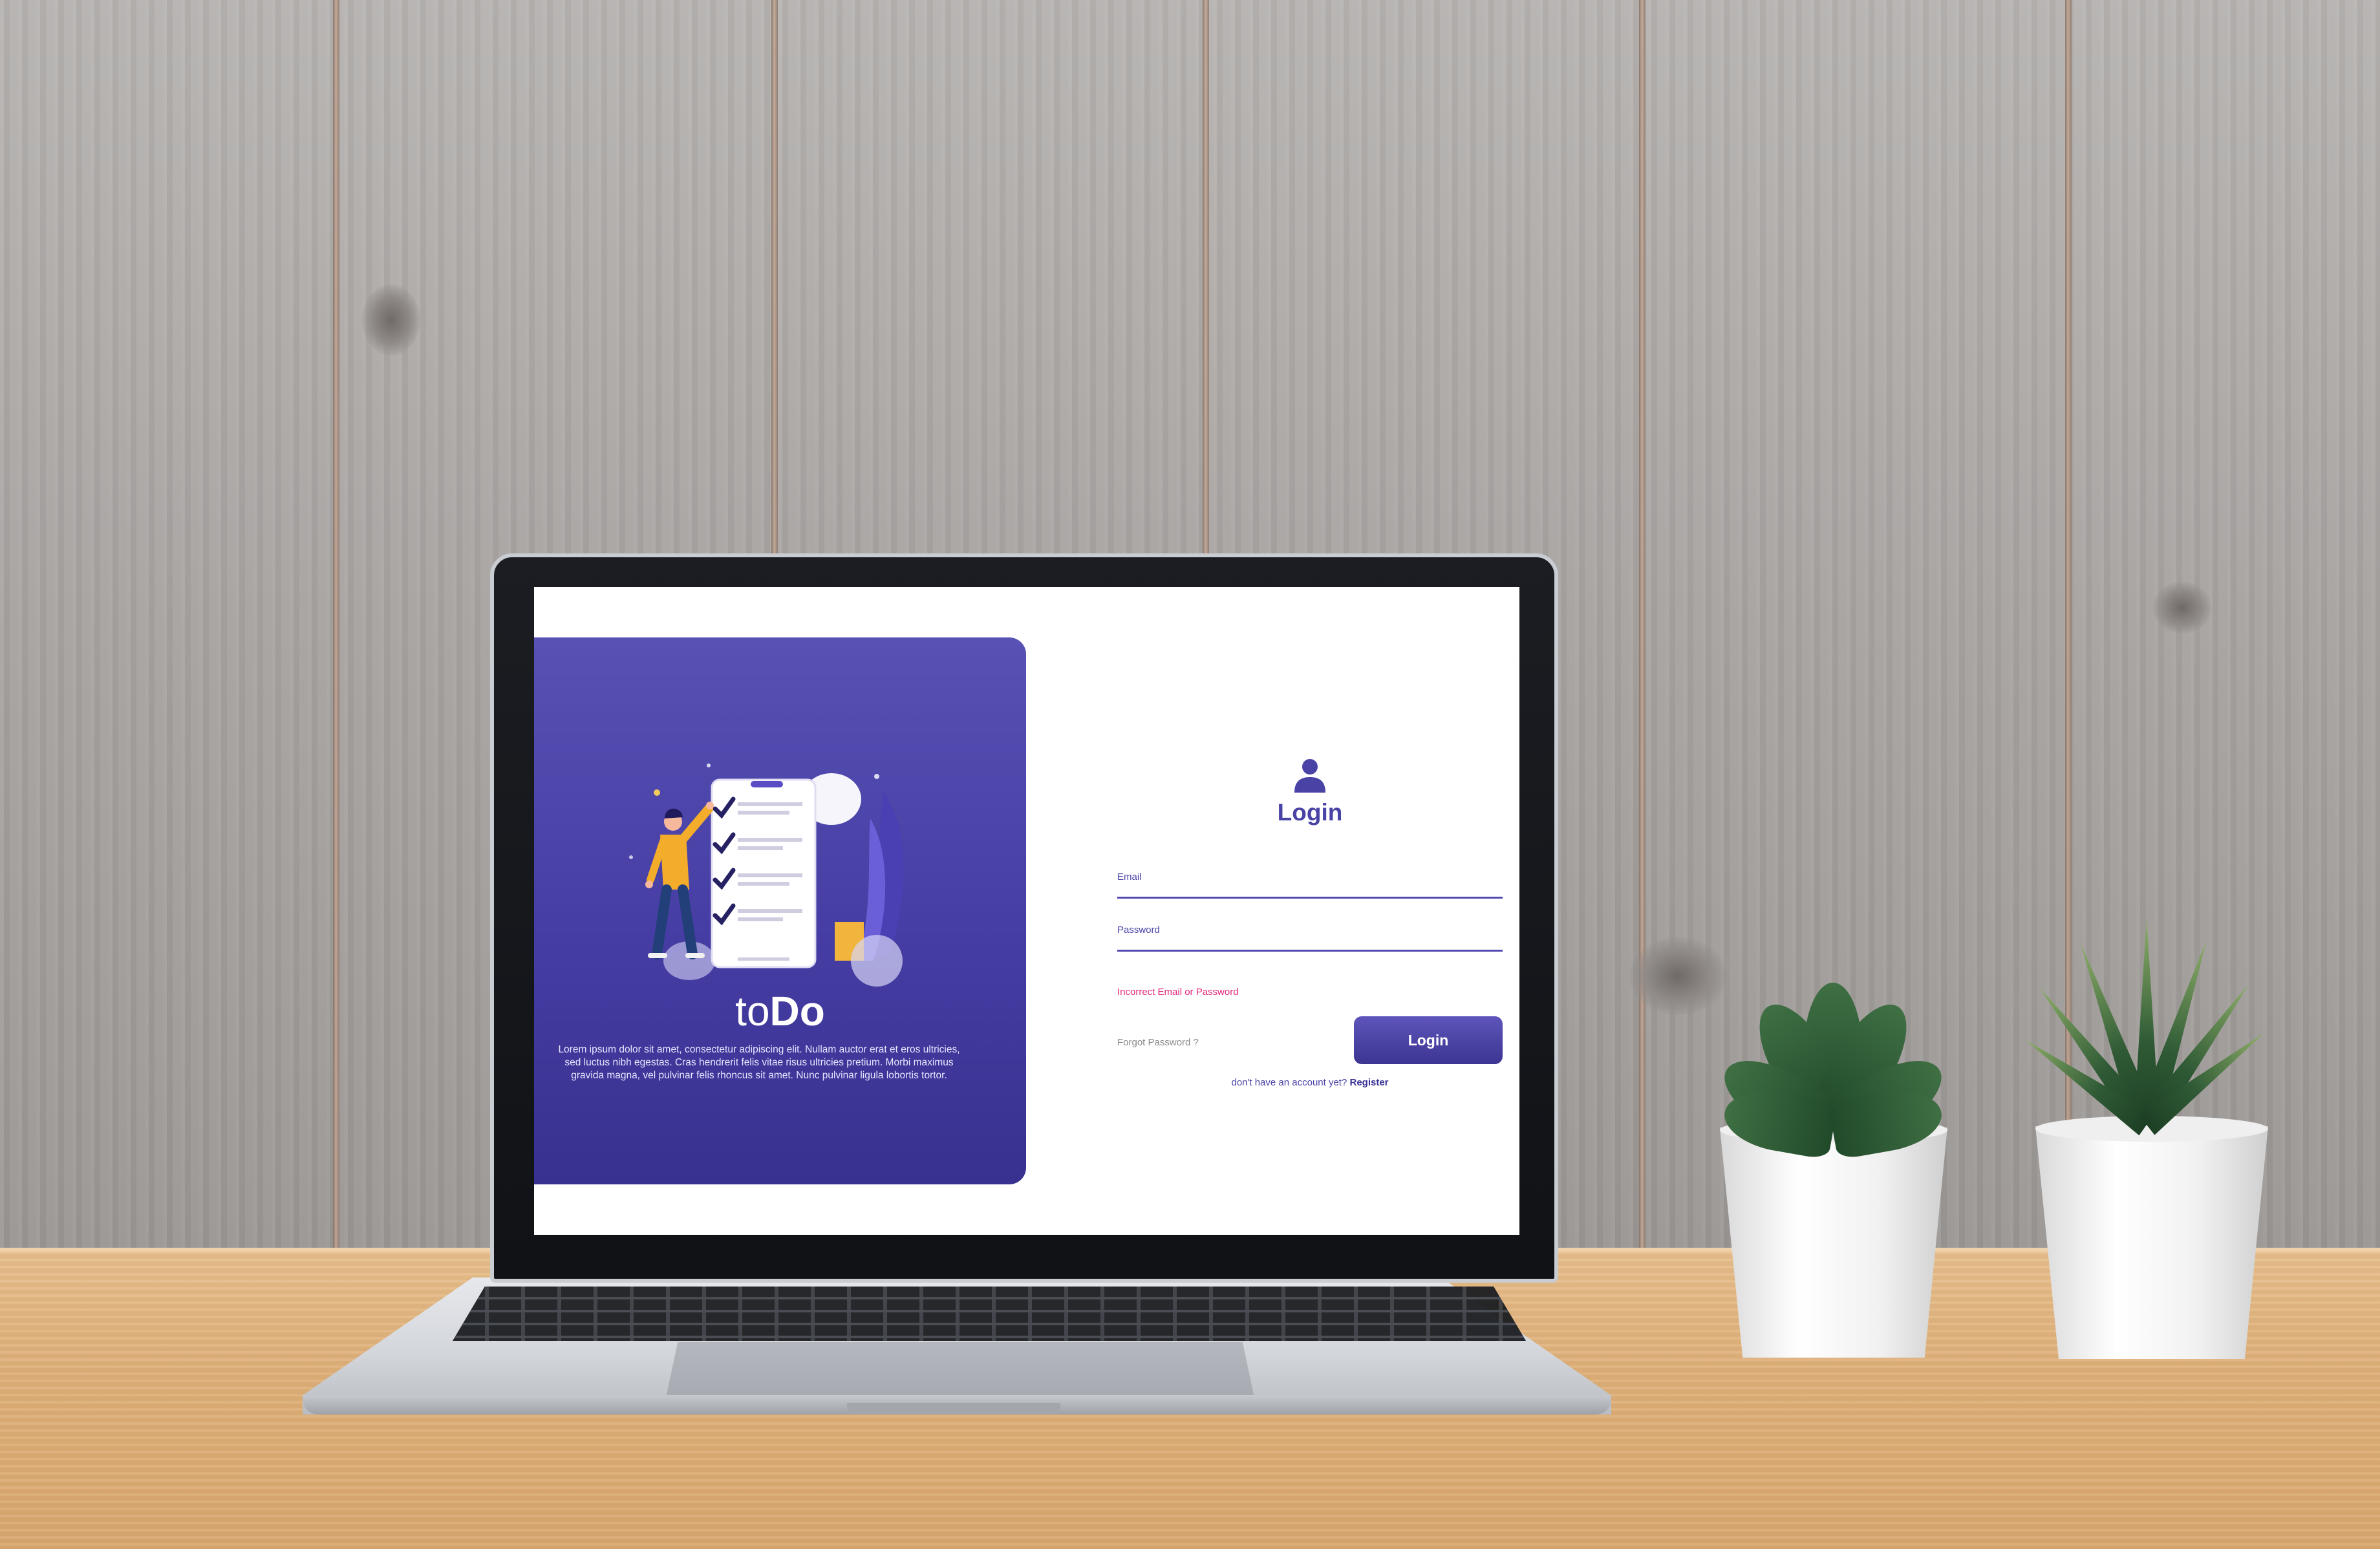  Describe the element at coordinates (1138, 929) in the screenshot. I see `password-label: Password` at that location.